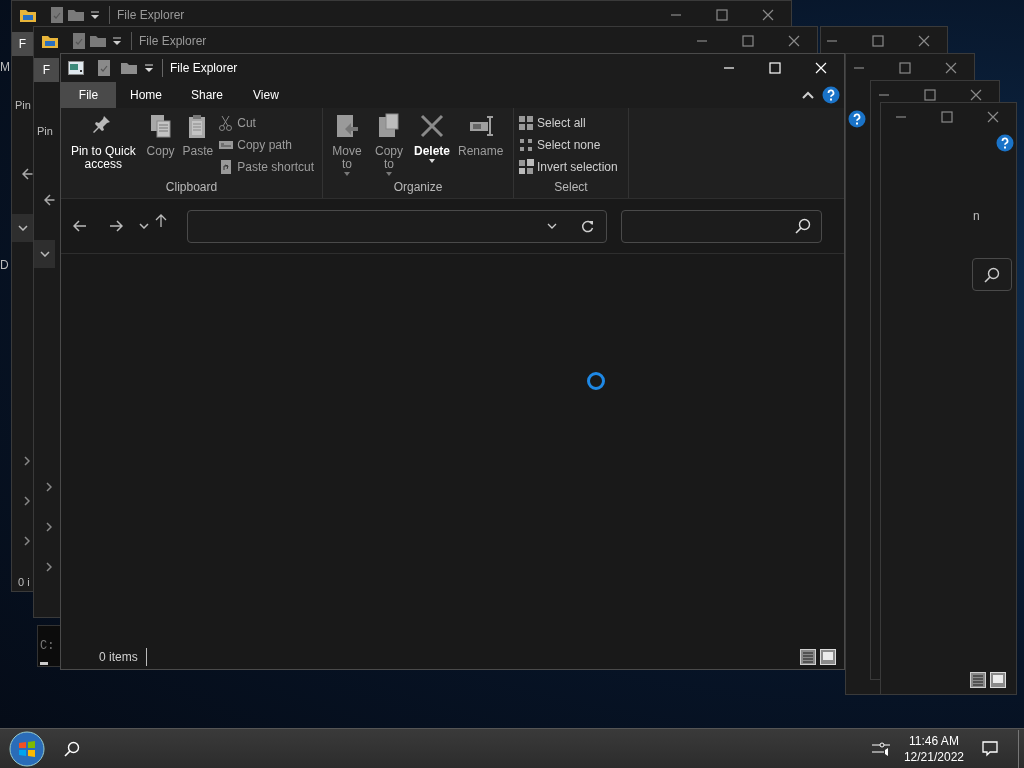  What do you see at coordinates (161, 221) in the screenshot?
I see `up-icon` at bounding box center [161, 221].